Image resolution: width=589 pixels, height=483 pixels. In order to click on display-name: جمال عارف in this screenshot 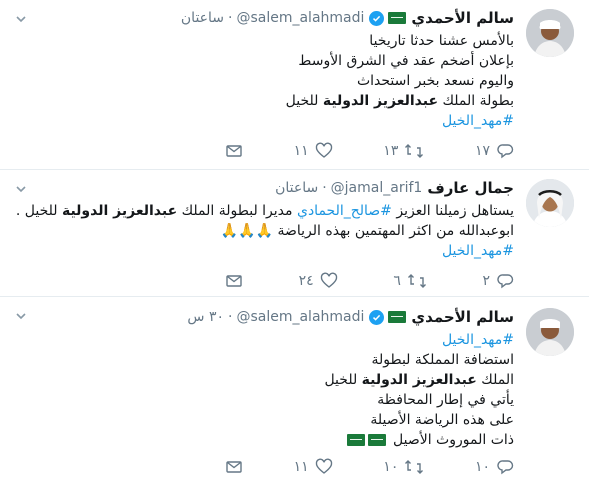, I will do `click(470, 188)`.